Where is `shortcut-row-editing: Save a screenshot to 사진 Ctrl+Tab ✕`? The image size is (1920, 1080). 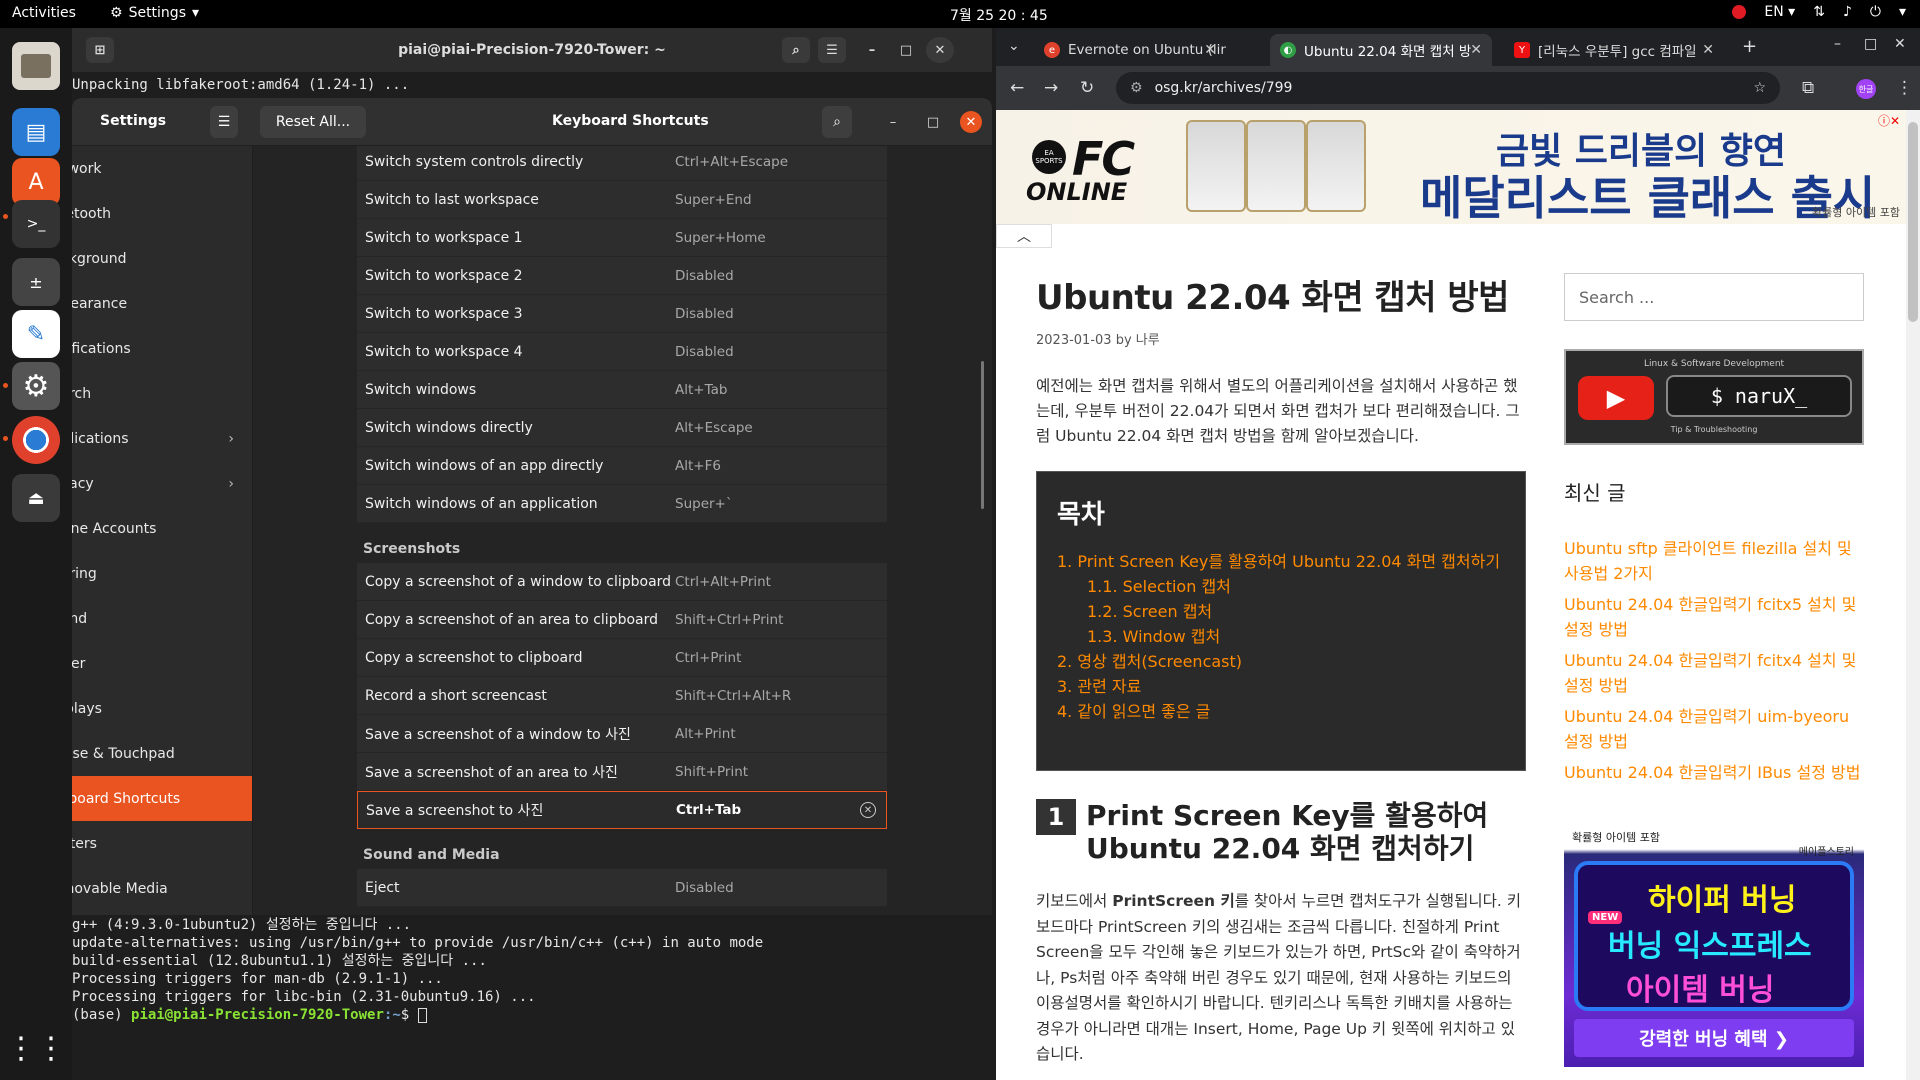
shortcut-row-editing: Save a screenshot to 사진 Ctrl+Tab ✕ is located at coordinates (622, 810).